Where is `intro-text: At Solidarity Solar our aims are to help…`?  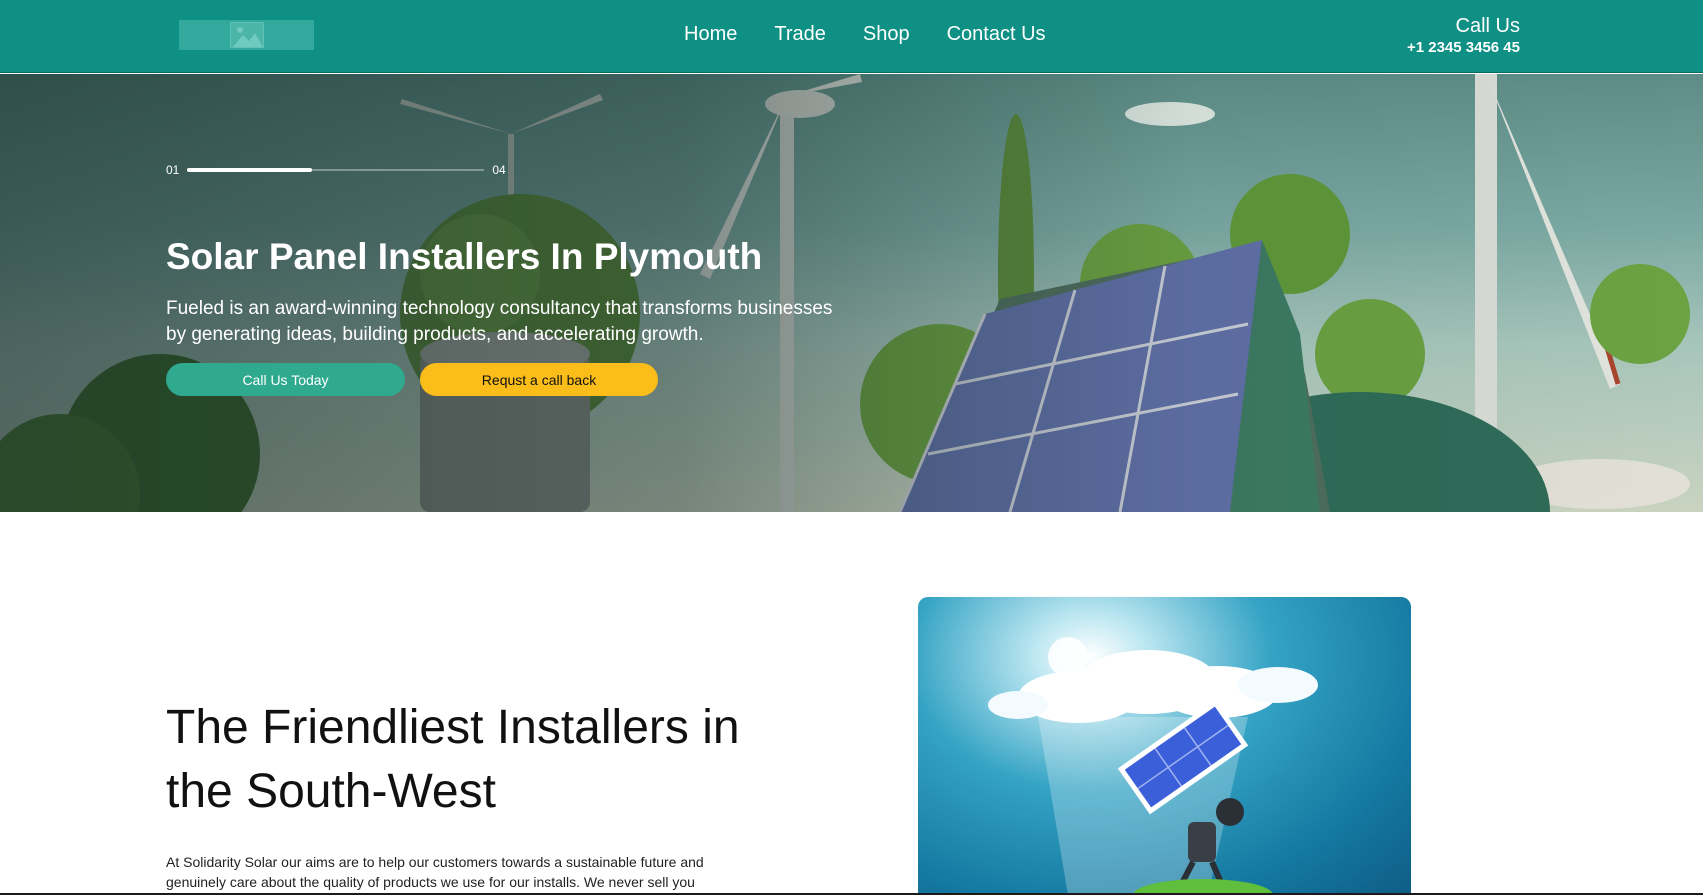 intro-text: At Solidarity Solar our aims are to help… is located at coordinates (435, 872).